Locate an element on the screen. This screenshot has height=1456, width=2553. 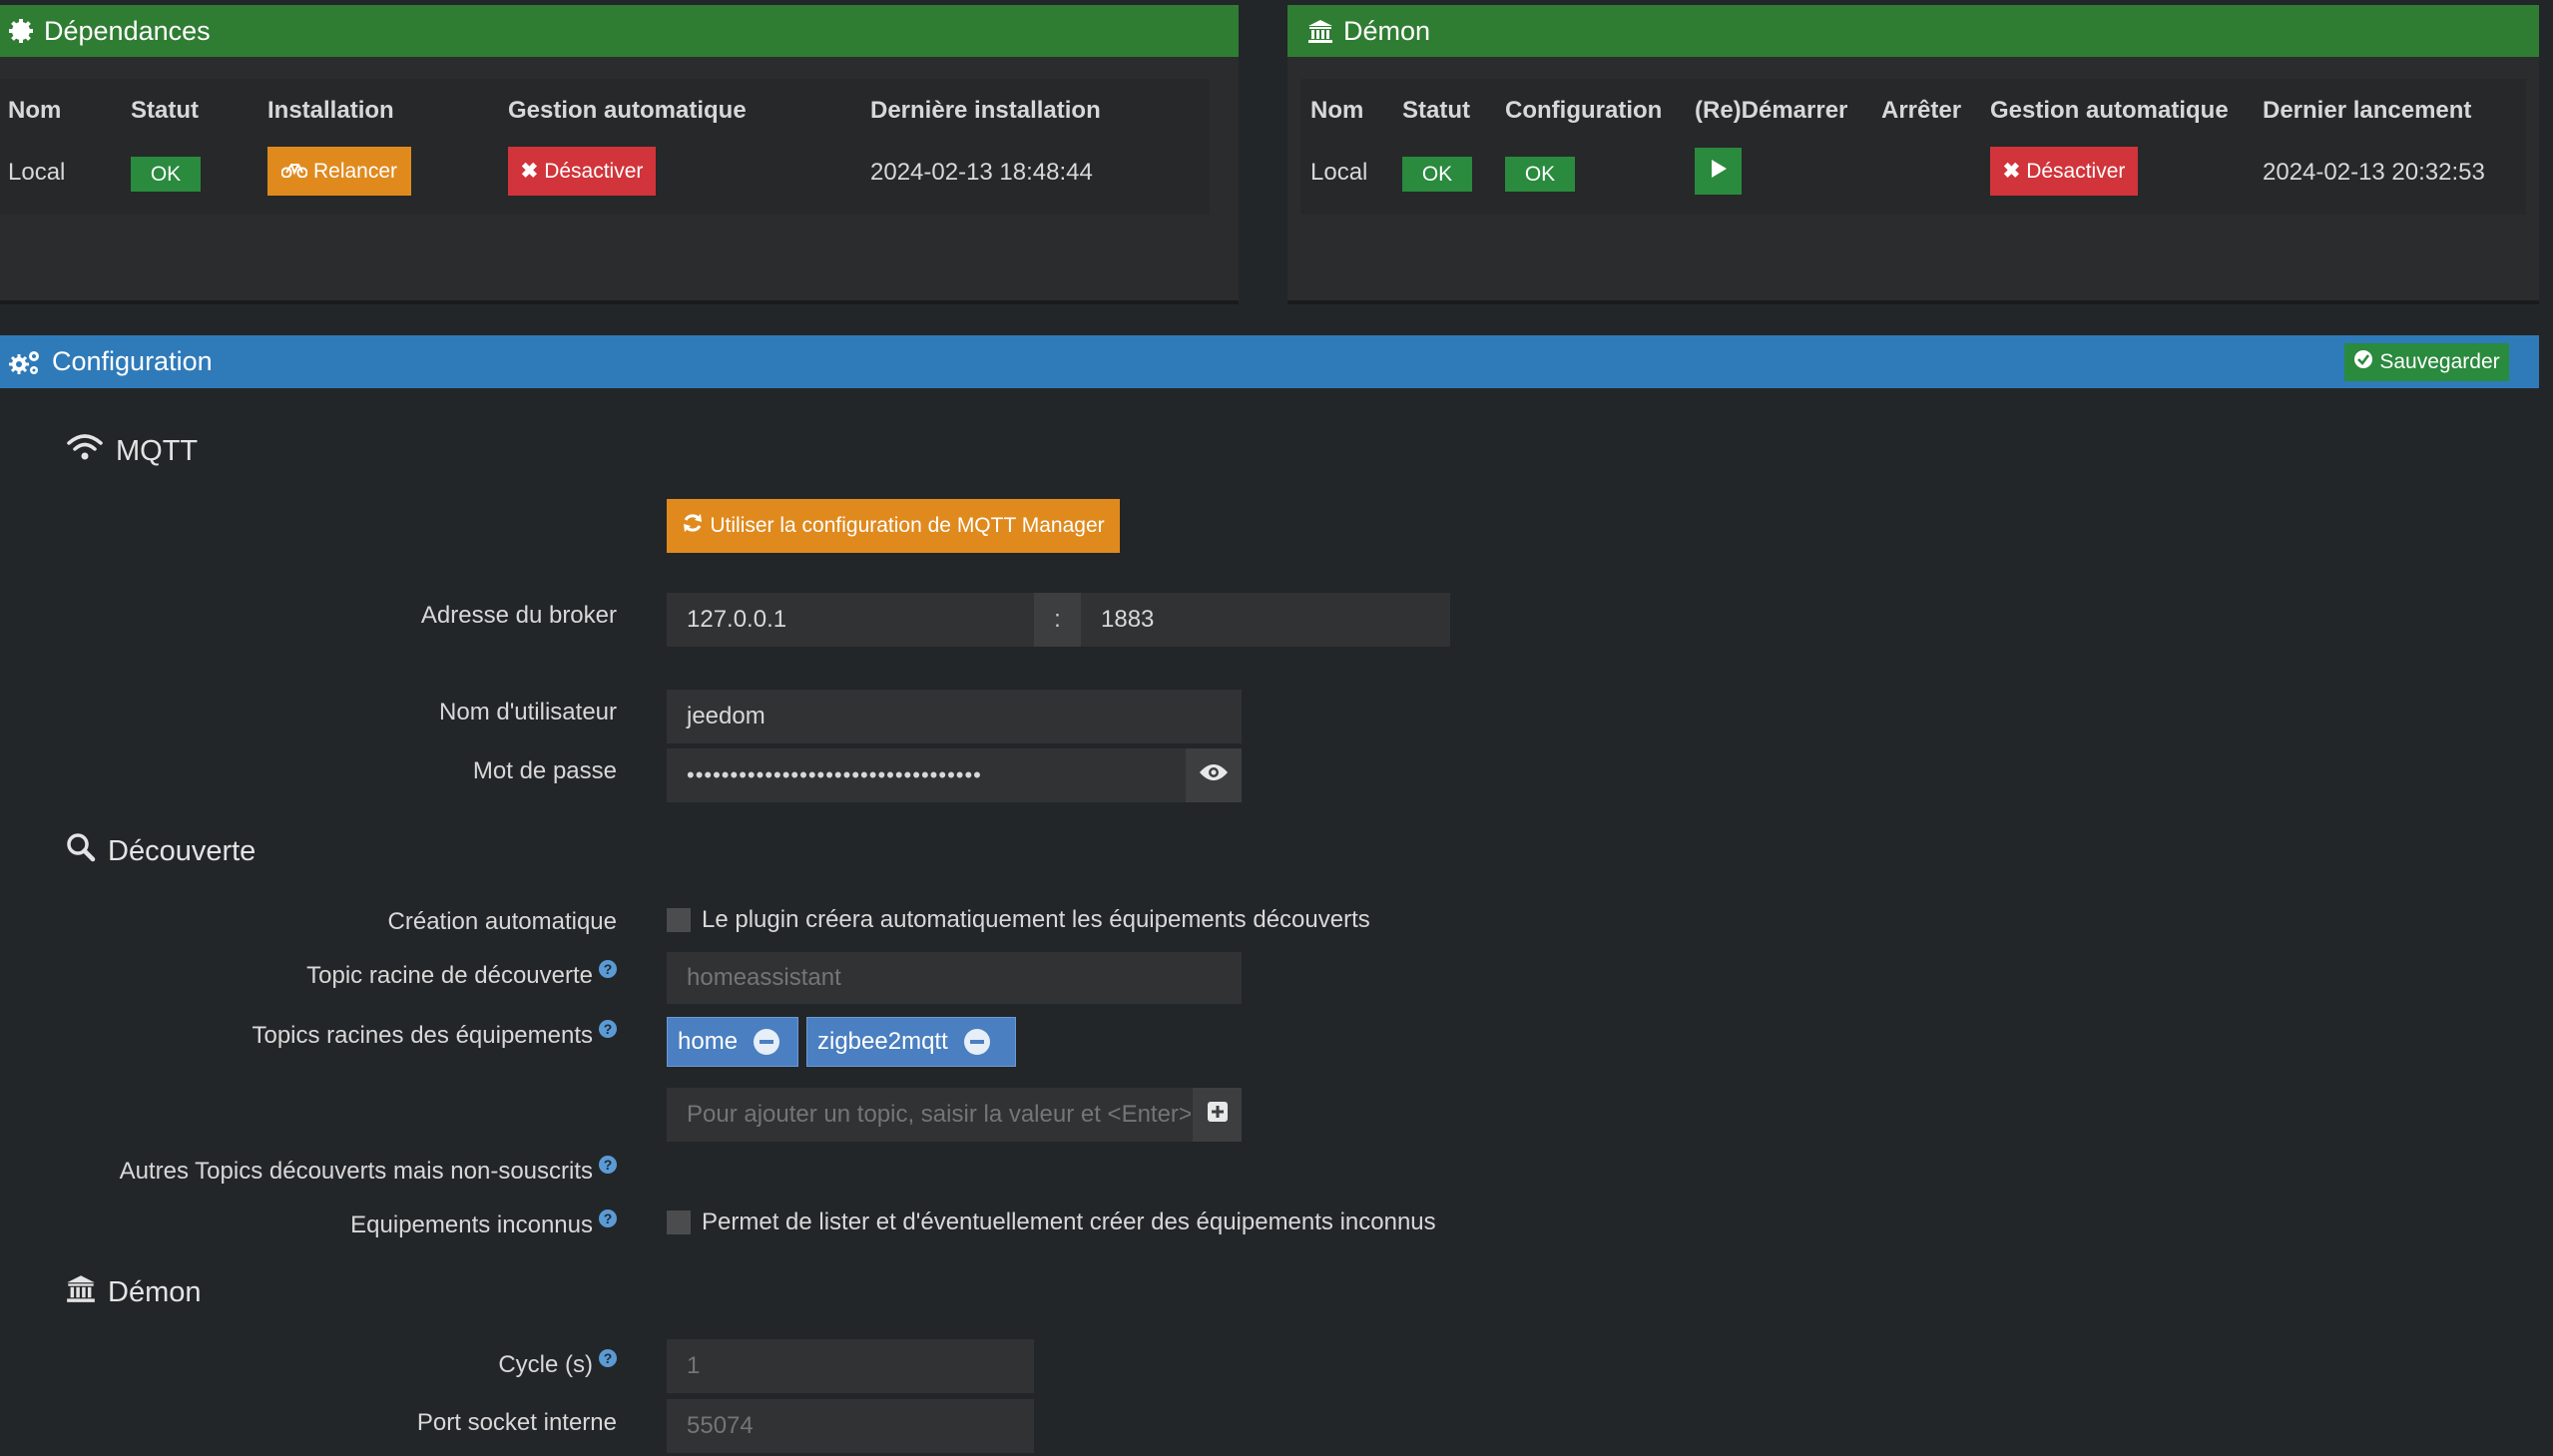
unknown-equipment-checkbox is located at coordinates (679, 1222).